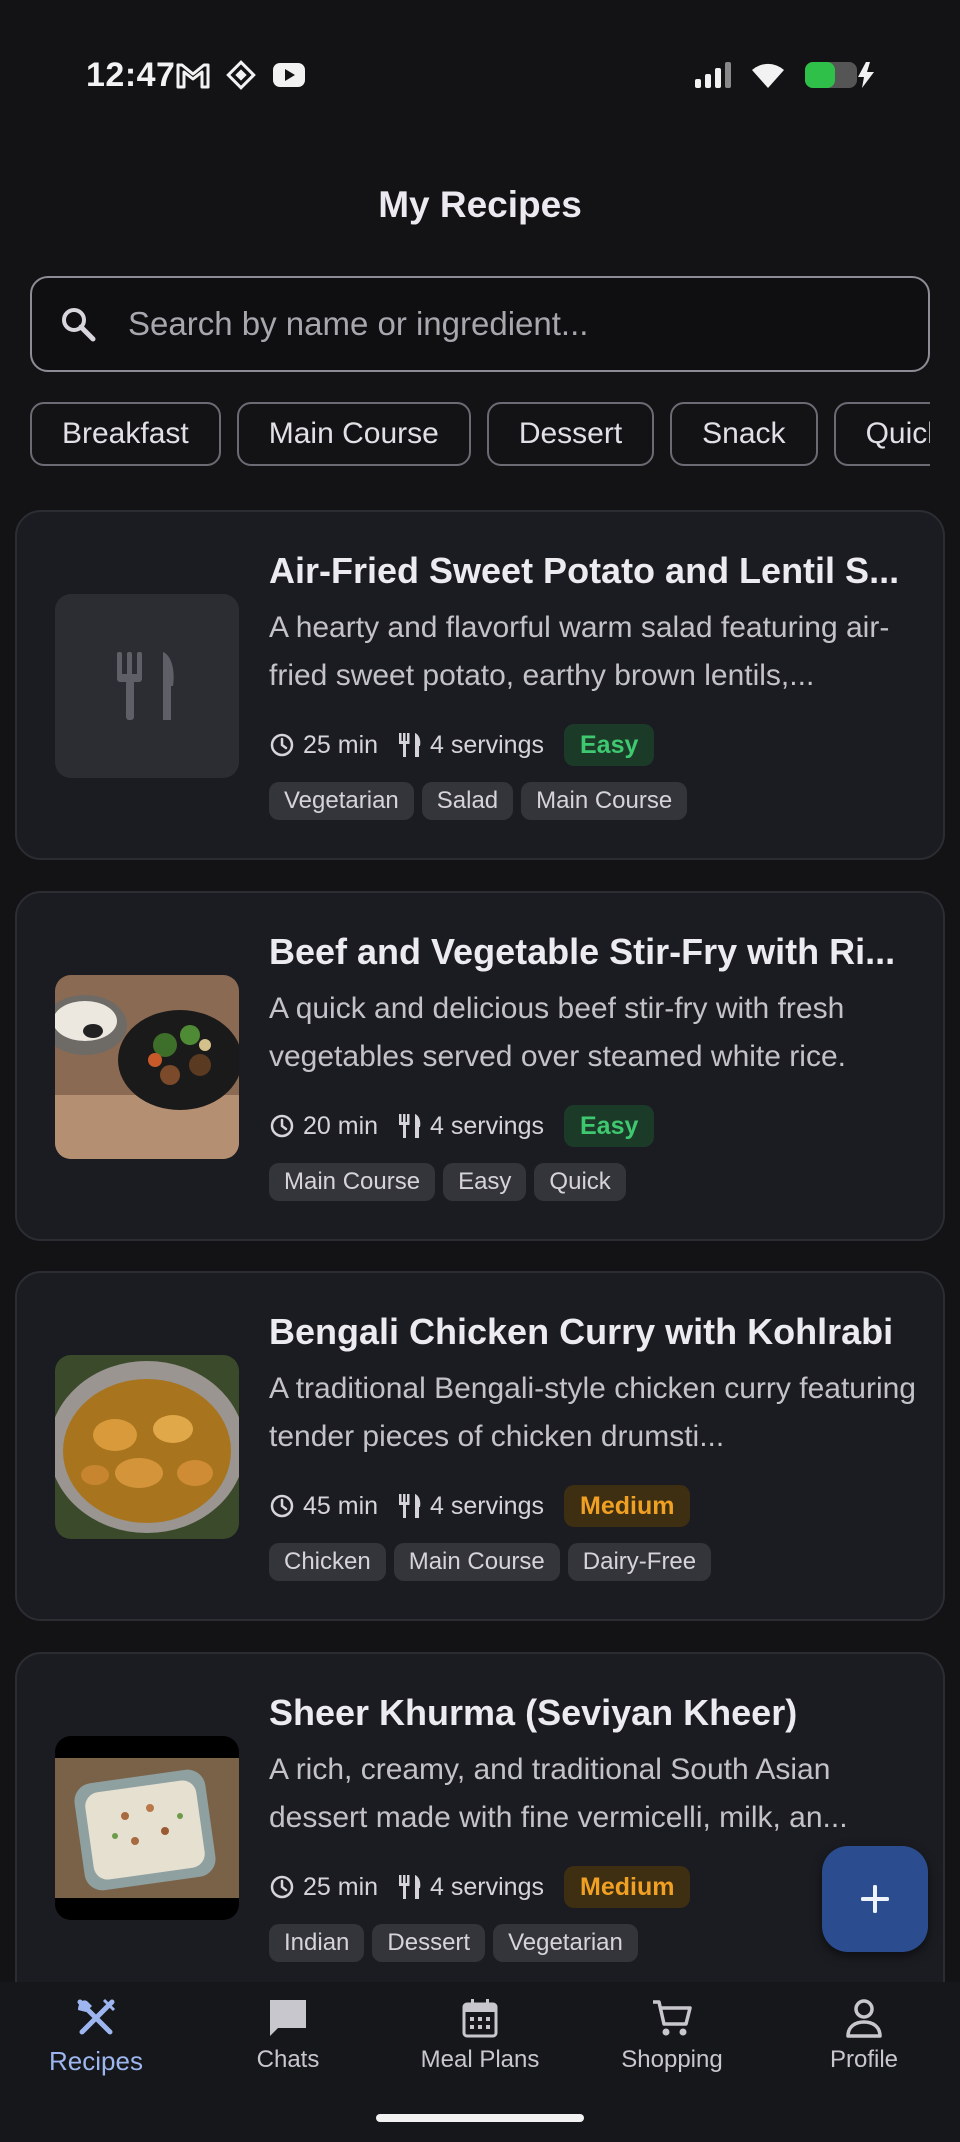 Image resolution: width=960 pixels, height=2142 pixels. I want to click on nav-label: Shopping, so click(672, 2059).